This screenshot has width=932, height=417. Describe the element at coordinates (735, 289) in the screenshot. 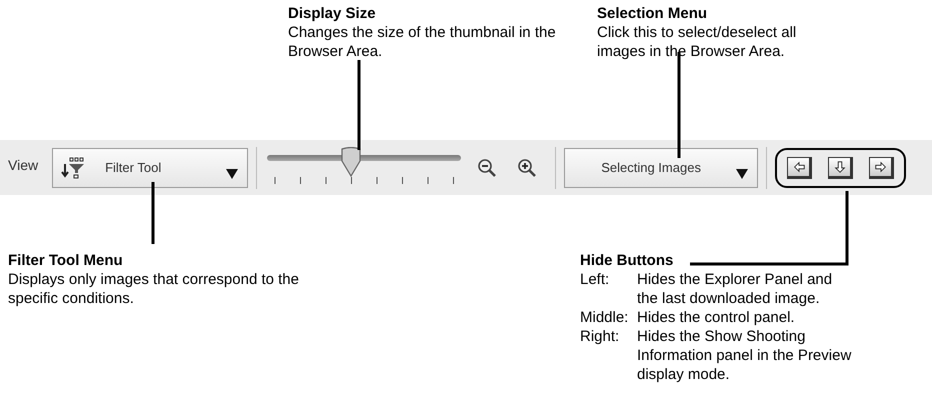

I see `item-description: Hides the Explorer Panel and the last downloaded image.` at that location.